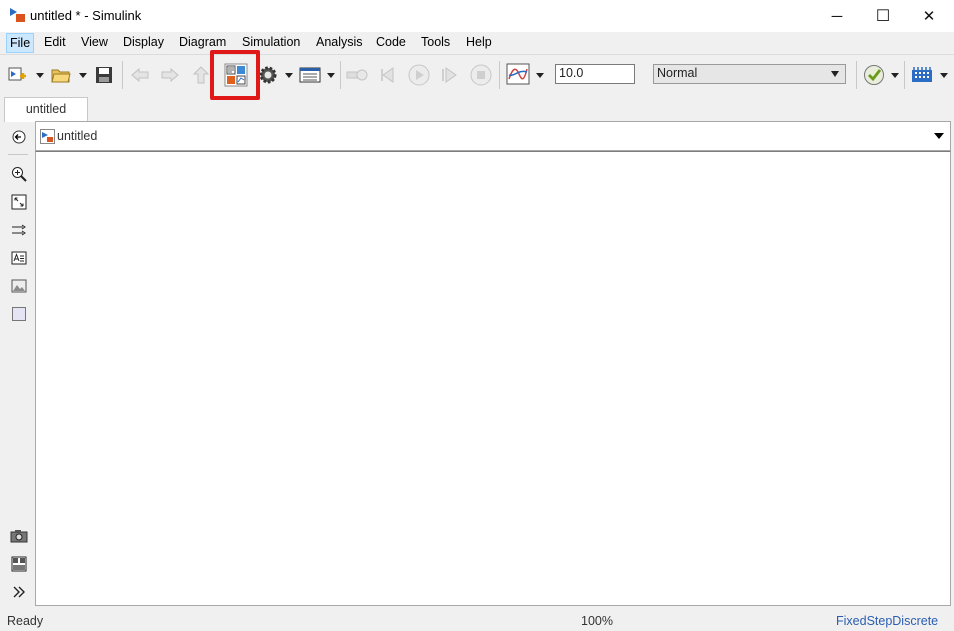 The width and height of the screenshot is (954, 631). I want to click on image-button, so click(18, 285).